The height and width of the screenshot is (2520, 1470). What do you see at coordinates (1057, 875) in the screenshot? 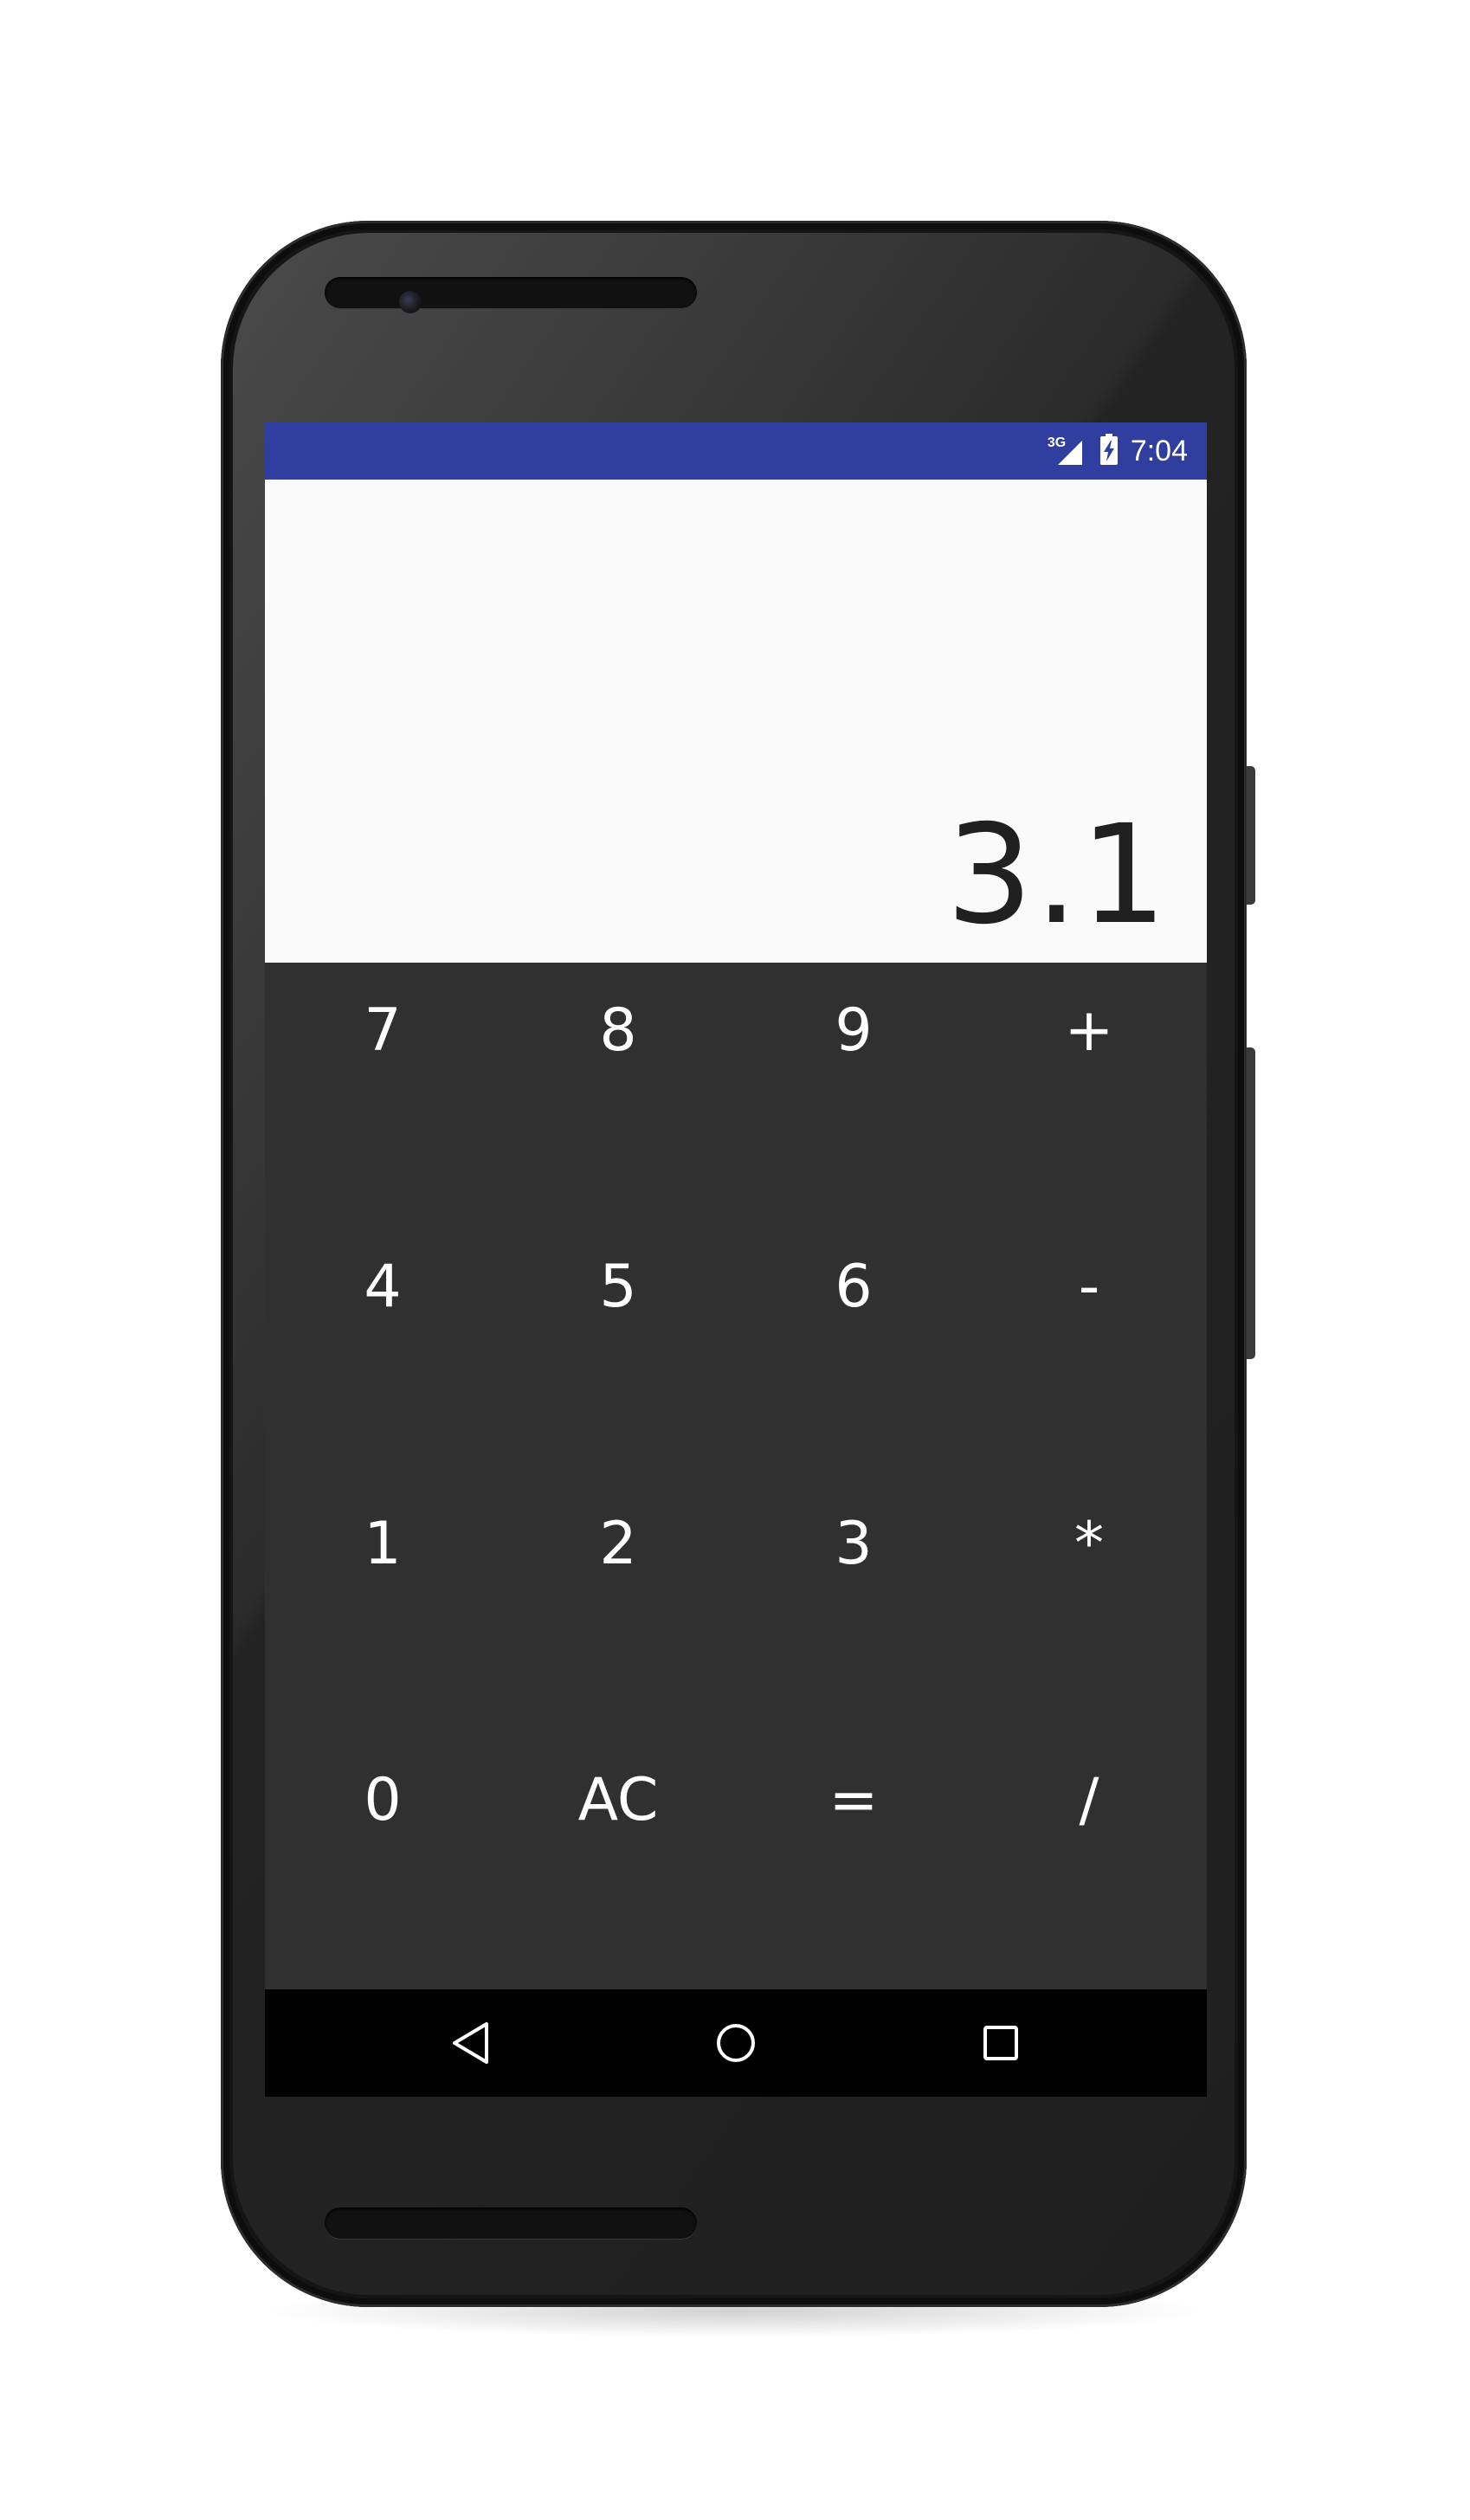
I see `display-value: 3.1` at bounding box center [1057, 875].